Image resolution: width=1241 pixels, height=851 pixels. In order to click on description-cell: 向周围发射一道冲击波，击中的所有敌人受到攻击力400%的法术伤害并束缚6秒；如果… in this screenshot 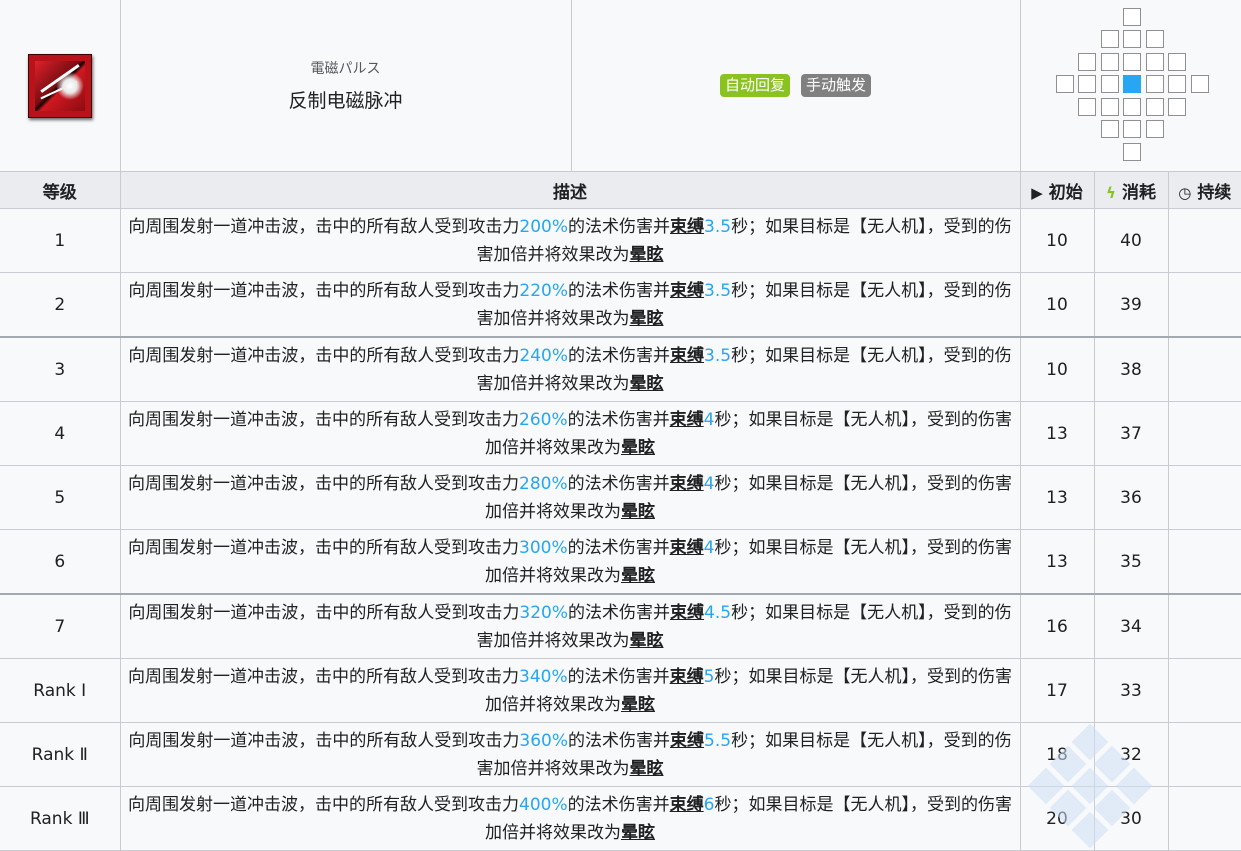, I will do `click(570, 818)`.